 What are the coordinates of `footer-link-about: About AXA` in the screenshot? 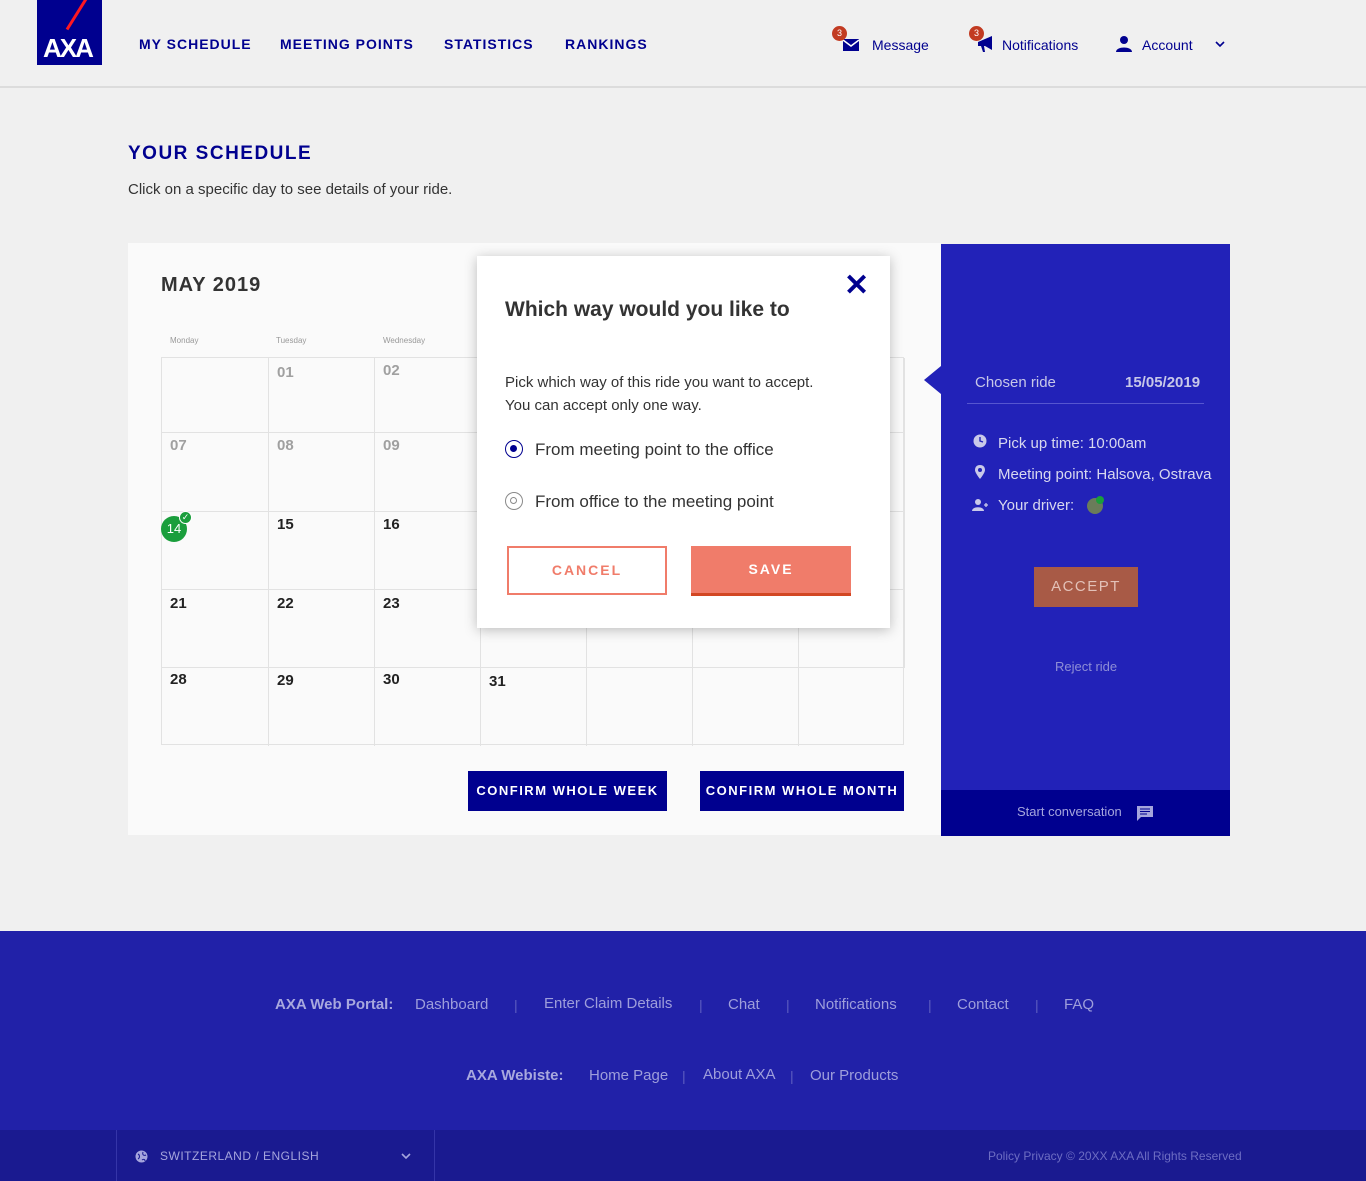 It's located at (739, 1074).